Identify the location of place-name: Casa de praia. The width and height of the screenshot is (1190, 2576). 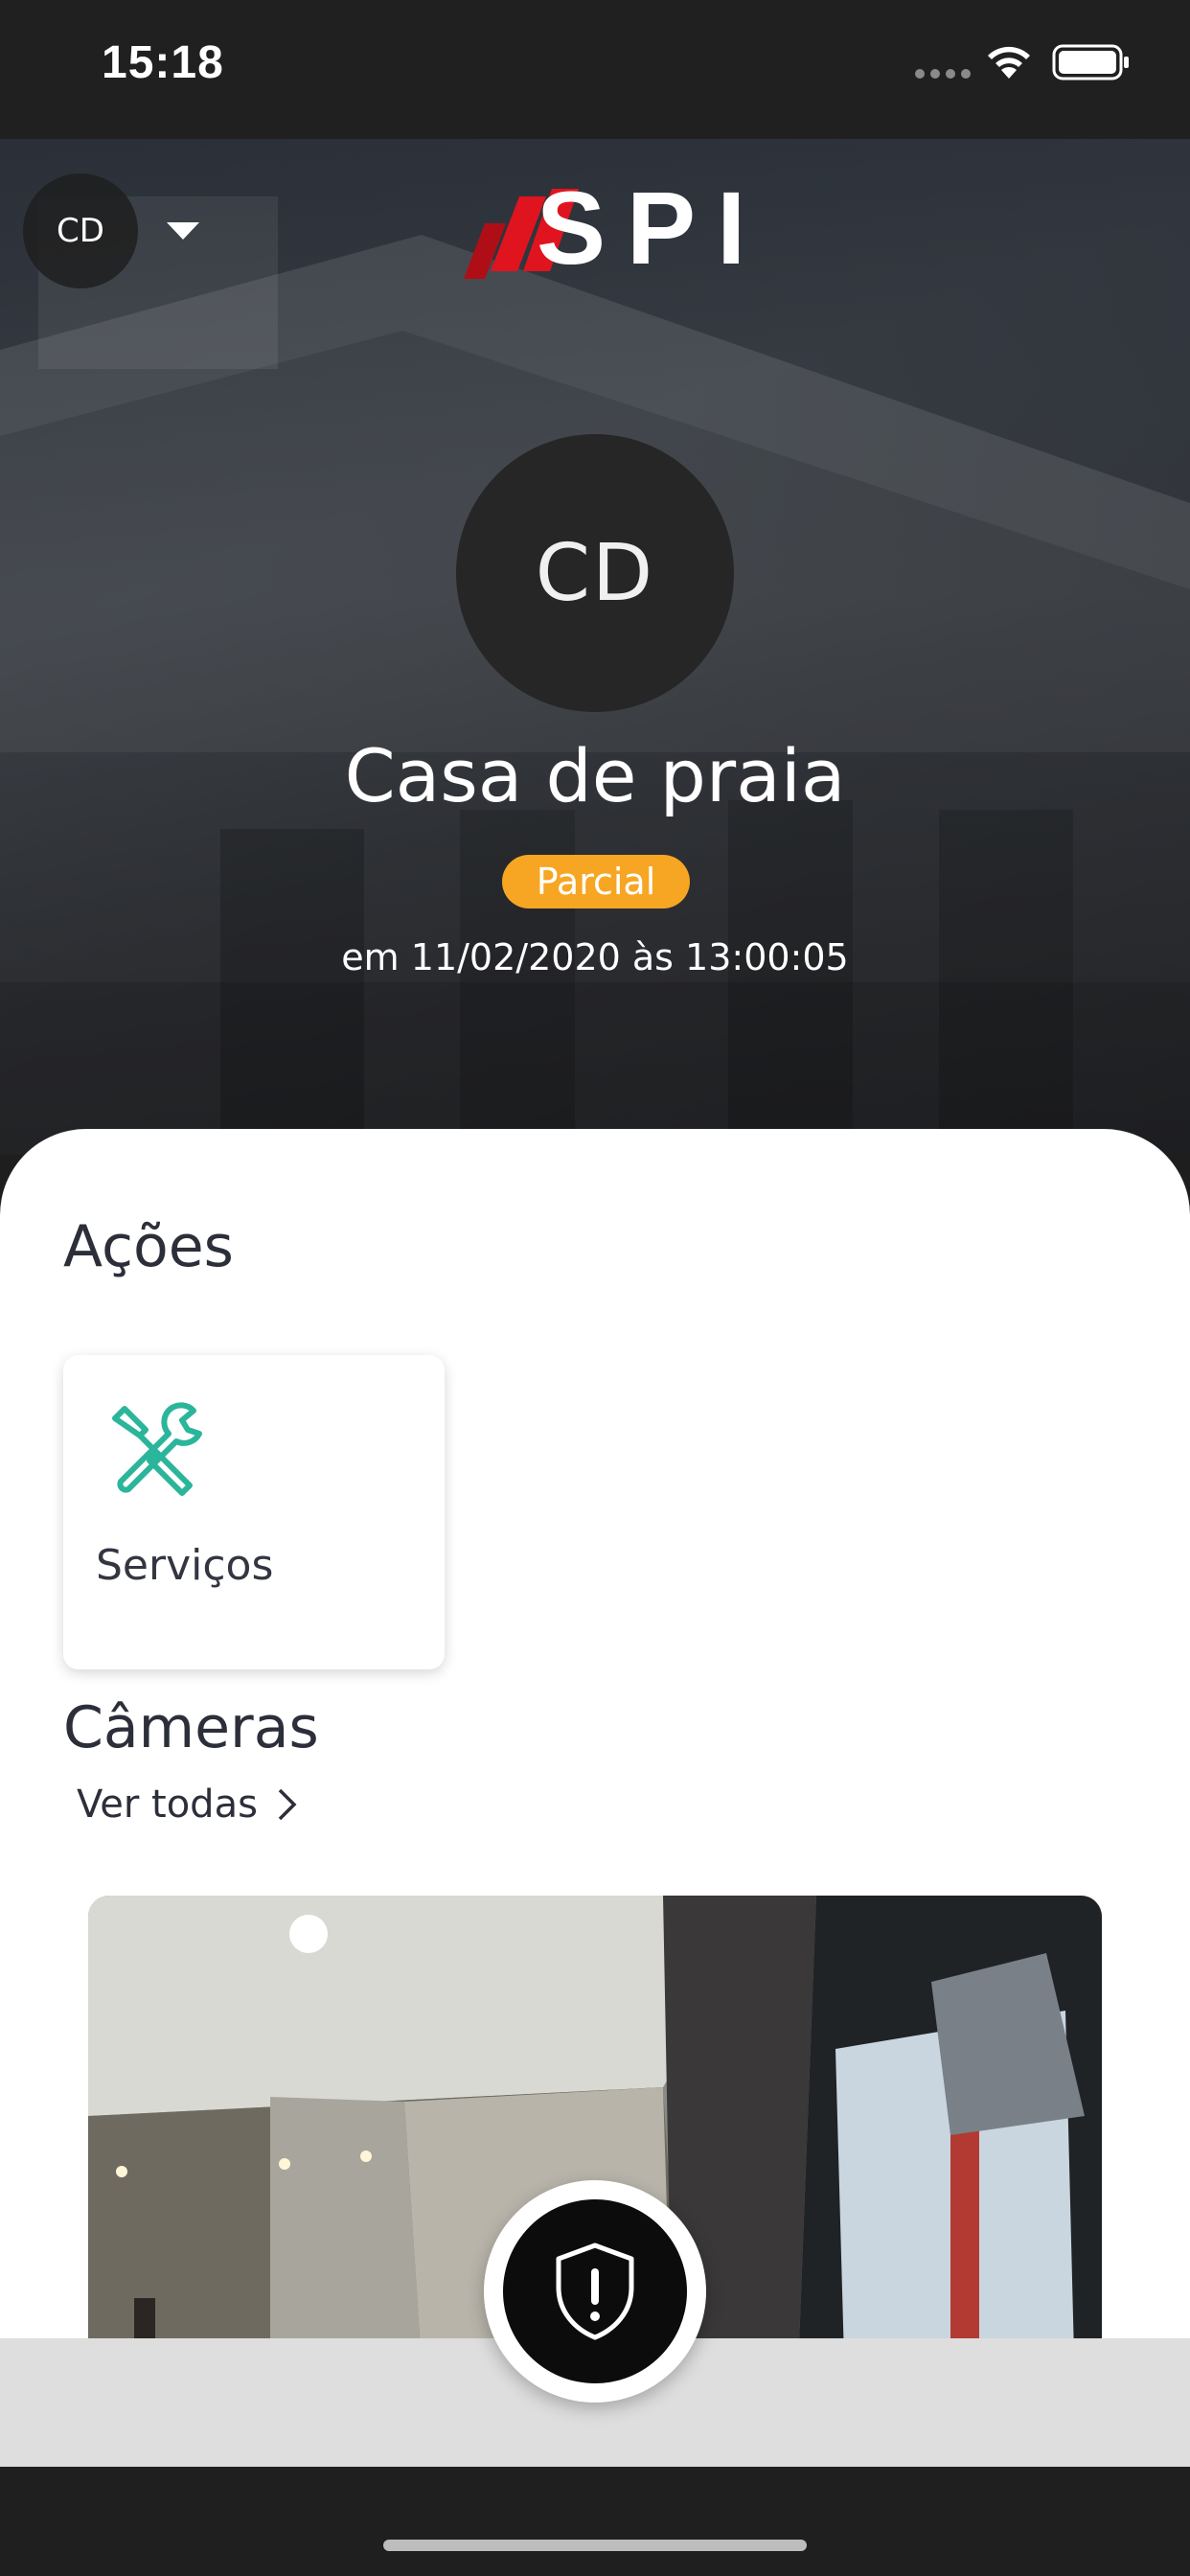
(595, 775).